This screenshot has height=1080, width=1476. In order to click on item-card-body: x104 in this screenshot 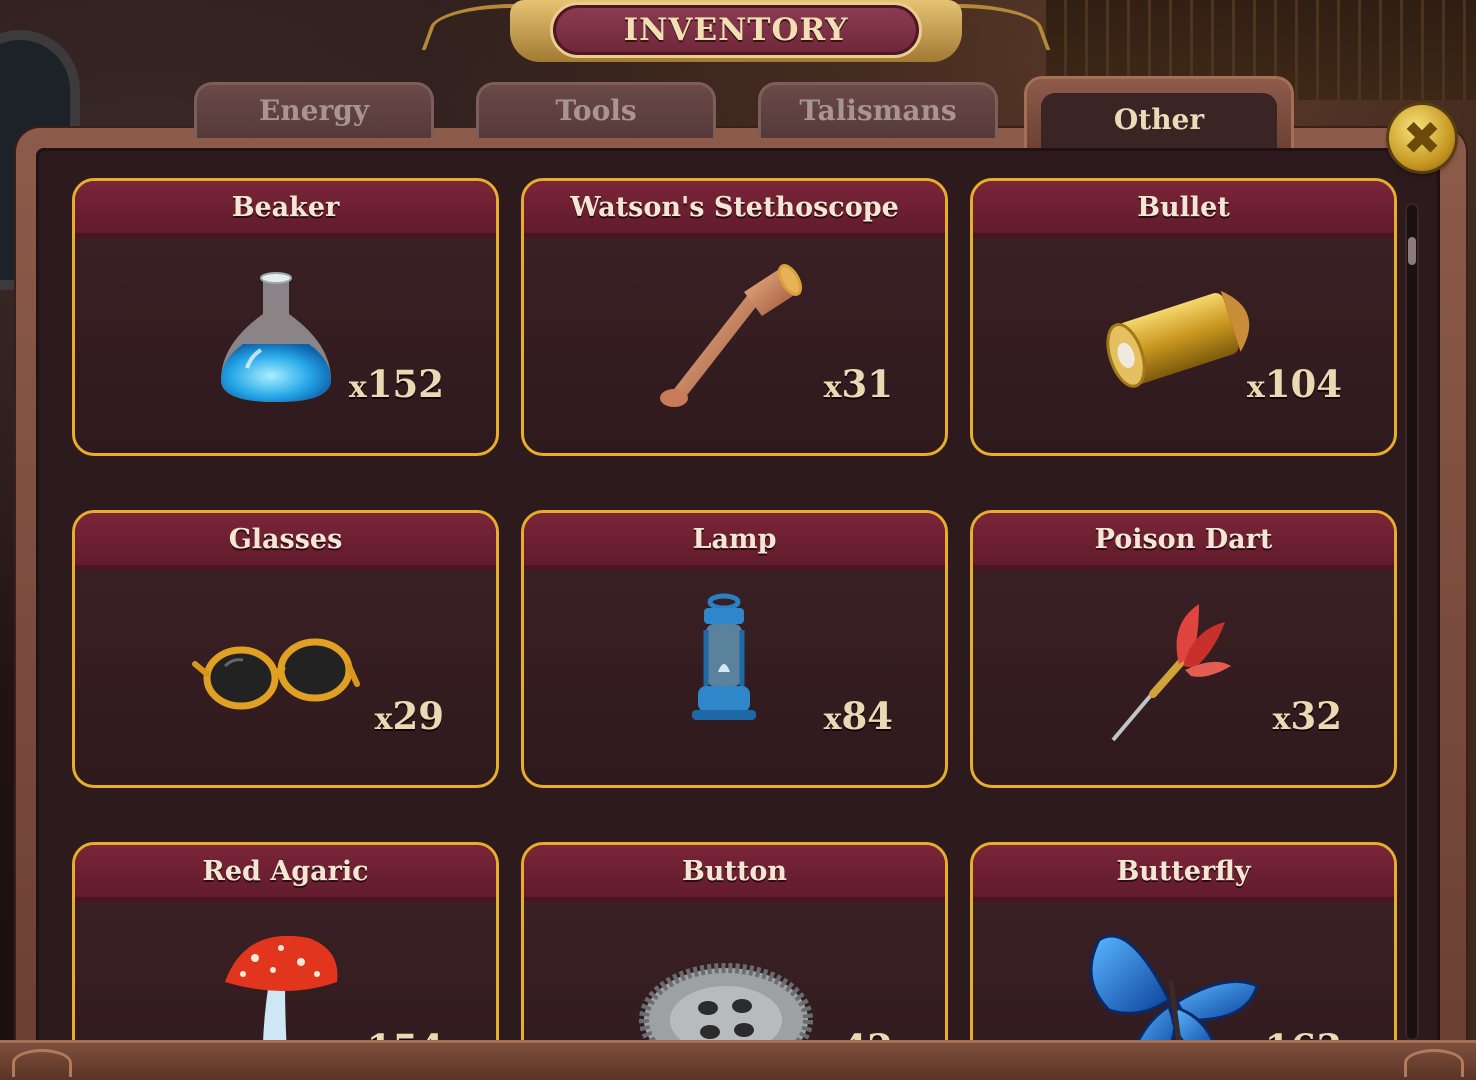, I will do `click(1183, 345)`.